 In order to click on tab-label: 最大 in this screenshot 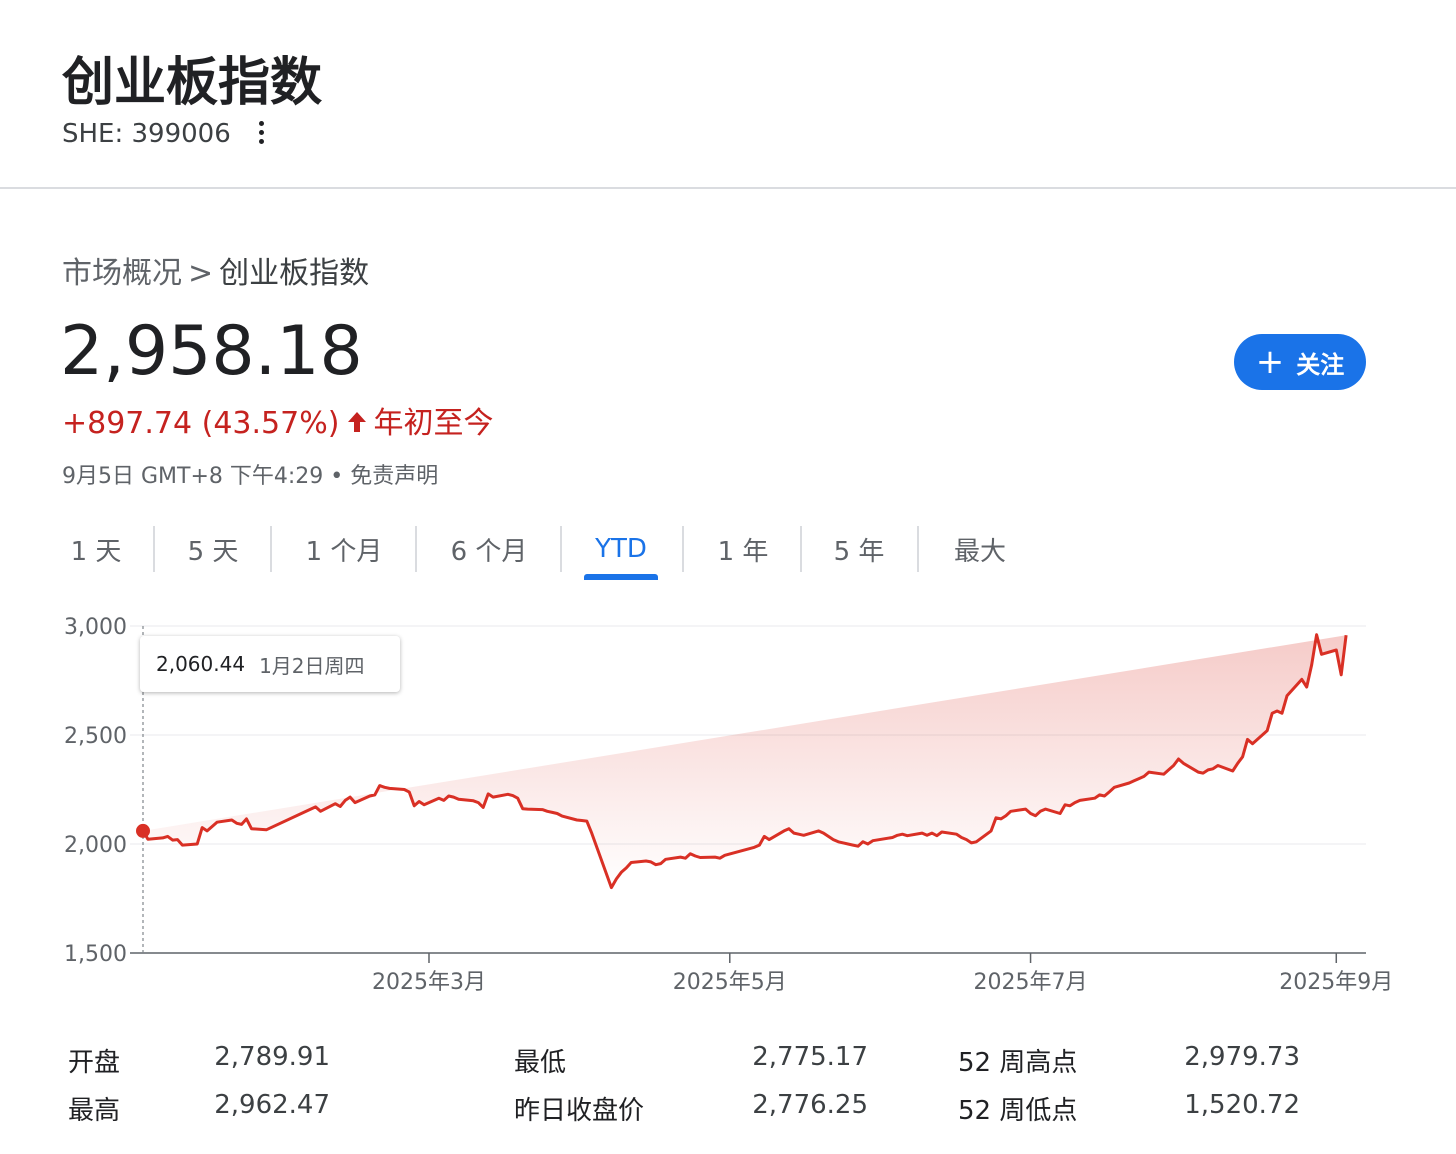, I will do `click(979, 551)`.